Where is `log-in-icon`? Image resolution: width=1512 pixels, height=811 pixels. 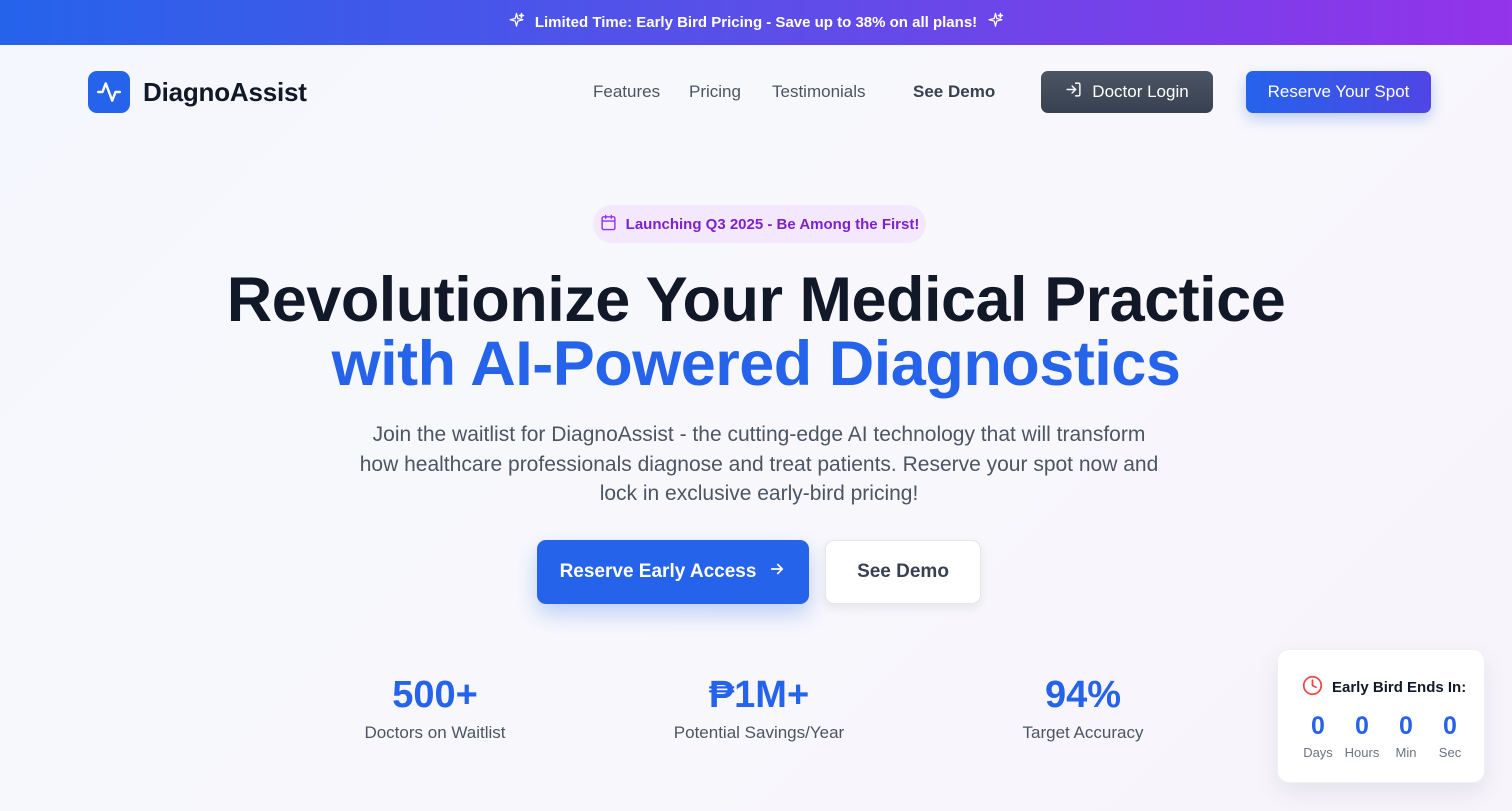 log-in-icon is located at coordinates (1073, 92).